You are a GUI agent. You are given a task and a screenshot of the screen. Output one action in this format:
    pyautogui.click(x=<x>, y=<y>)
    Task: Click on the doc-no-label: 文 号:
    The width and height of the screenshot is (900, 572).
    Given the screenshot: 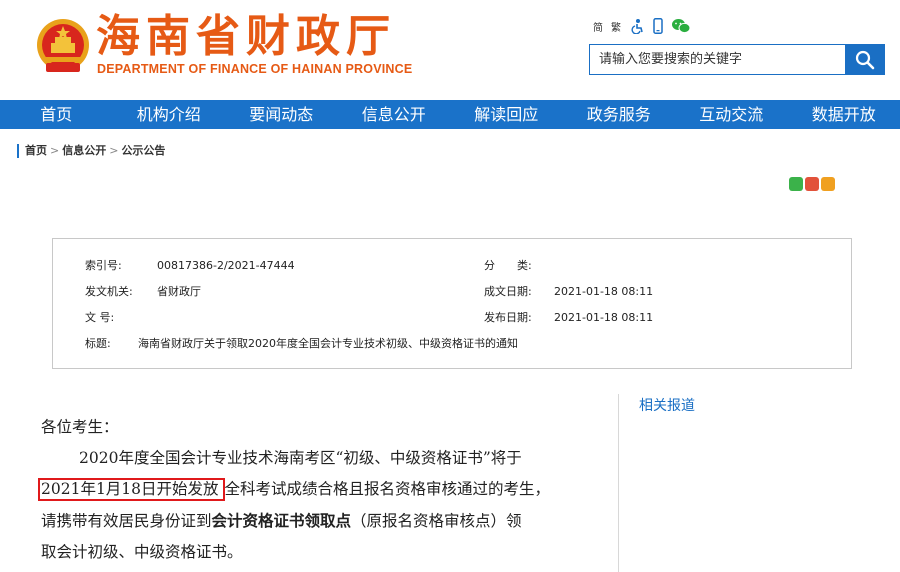 What is the action you would take?
    pyautogui.click(x=100, y=317)
    